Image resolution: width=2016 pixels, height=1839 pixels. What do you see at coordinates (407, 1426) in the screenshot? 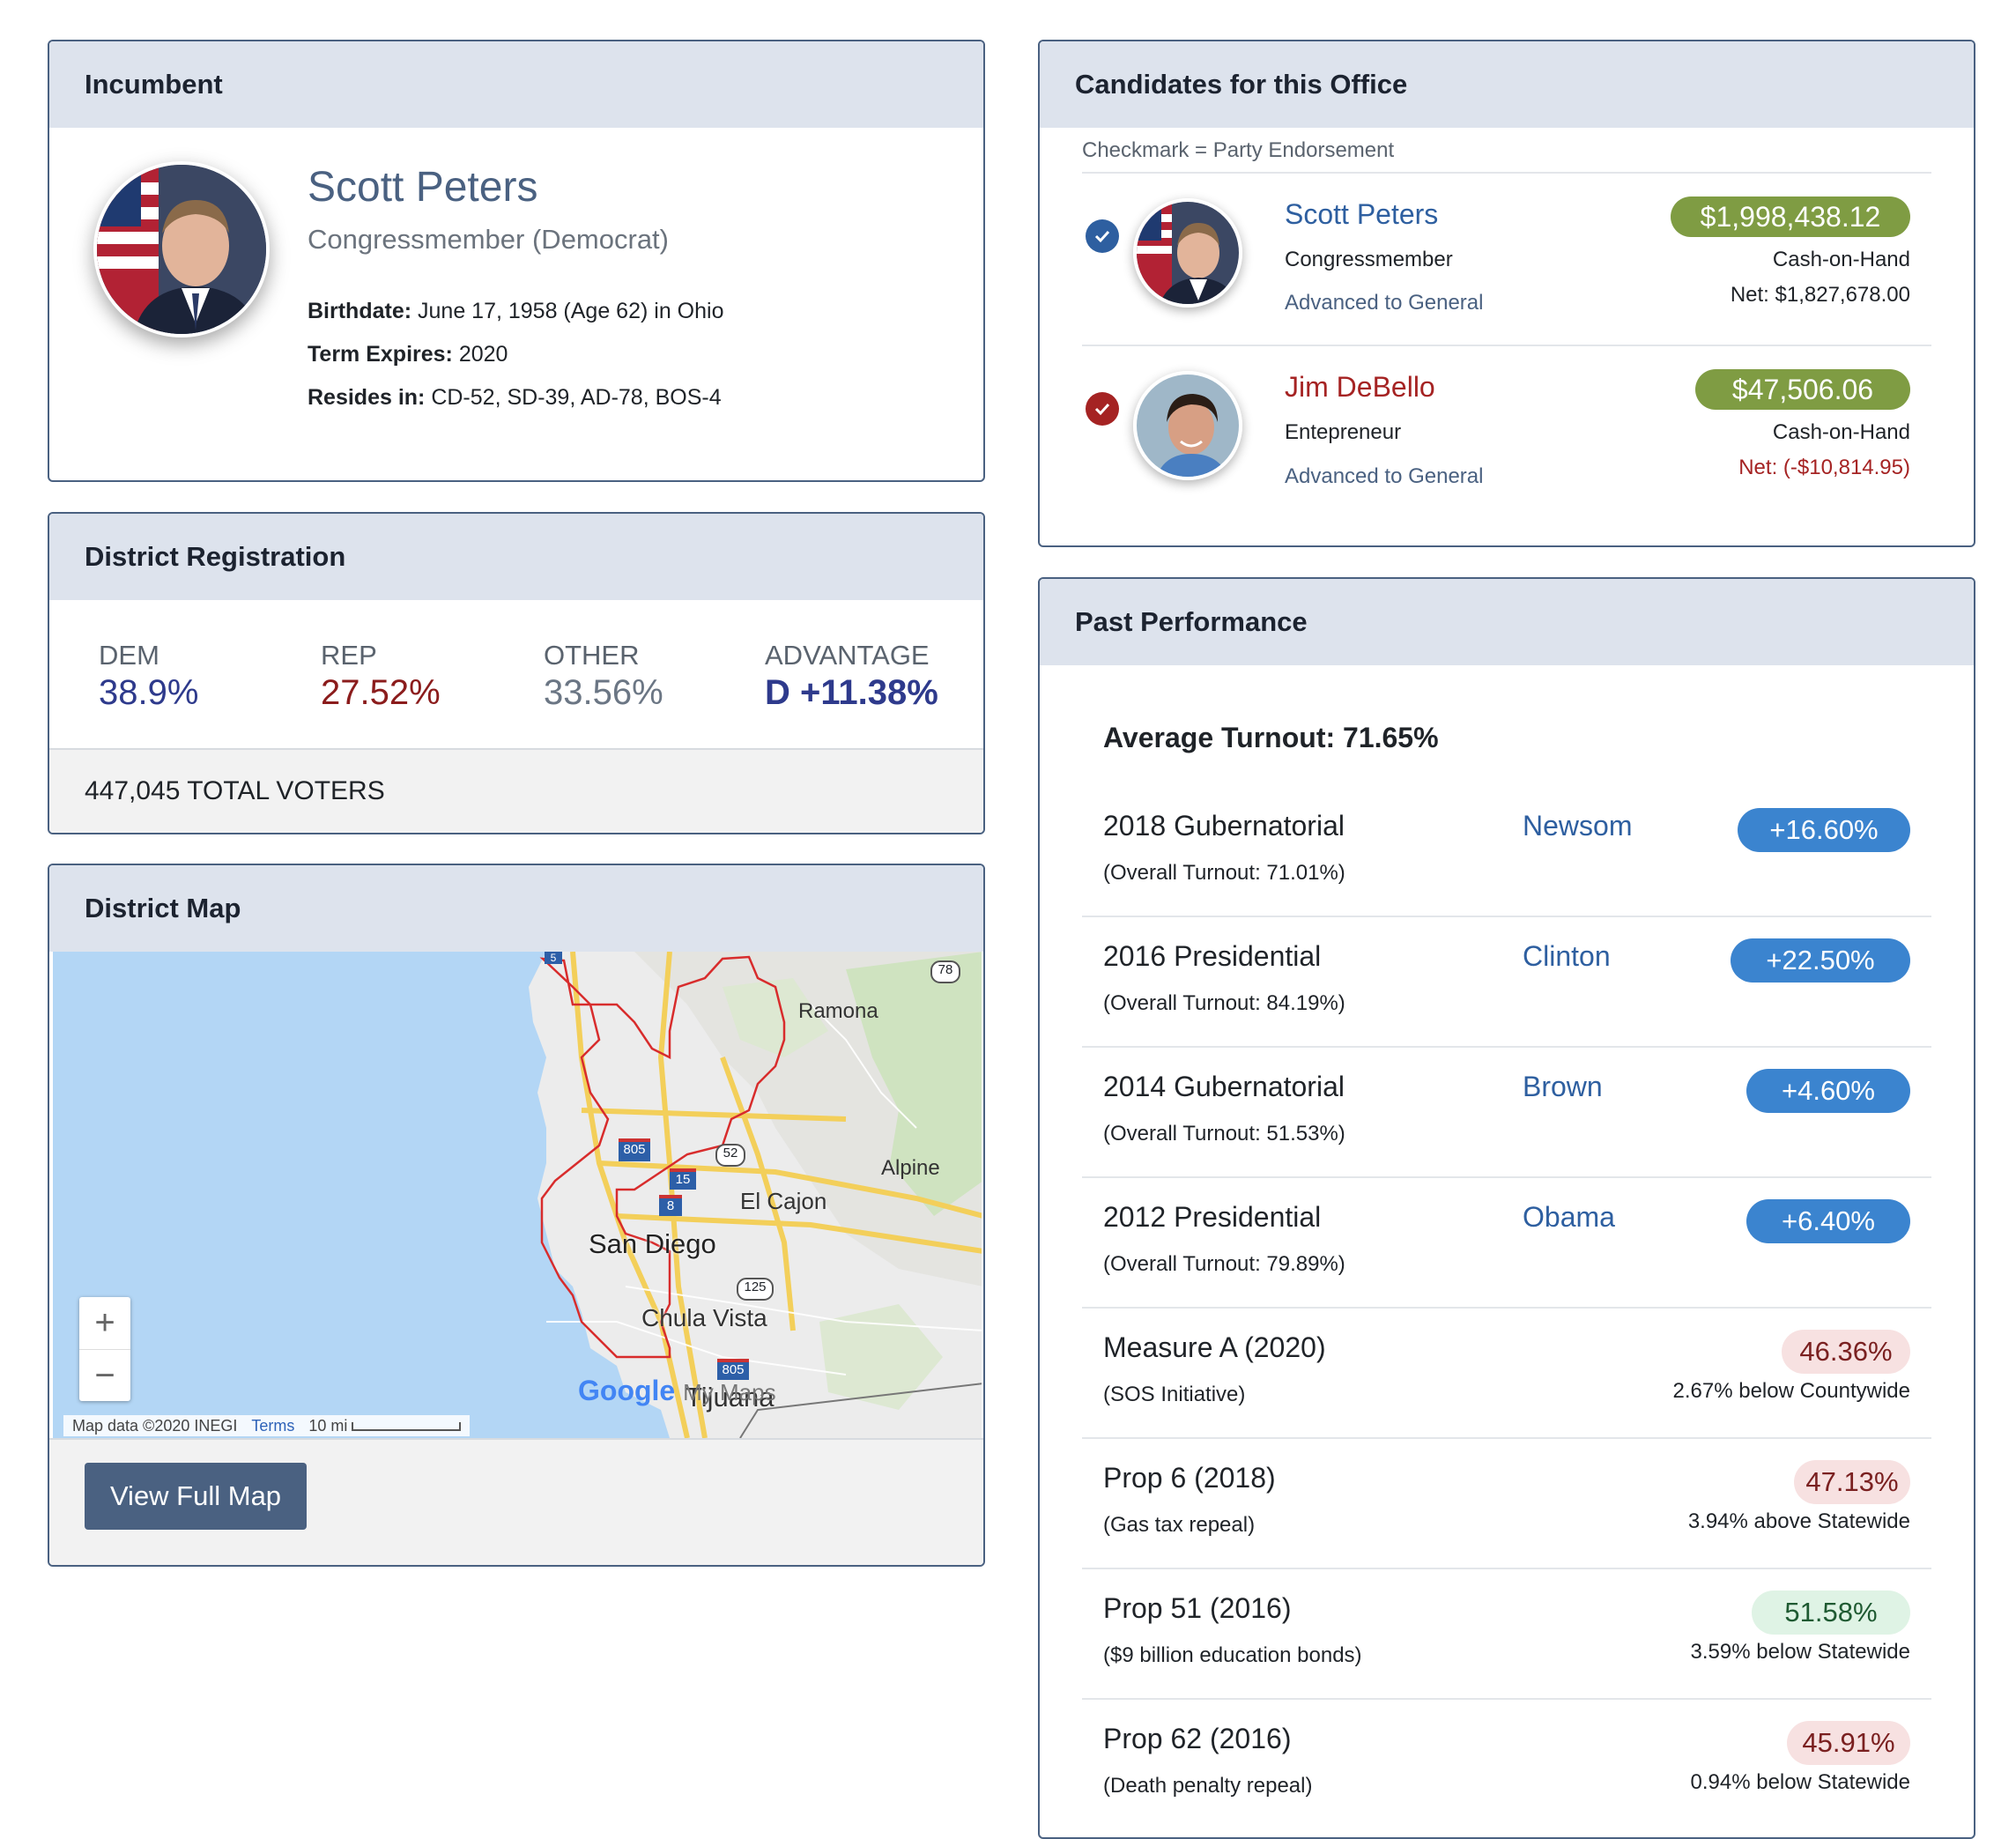
I see `map-scale-bar` at bounding box center [407, 1426].